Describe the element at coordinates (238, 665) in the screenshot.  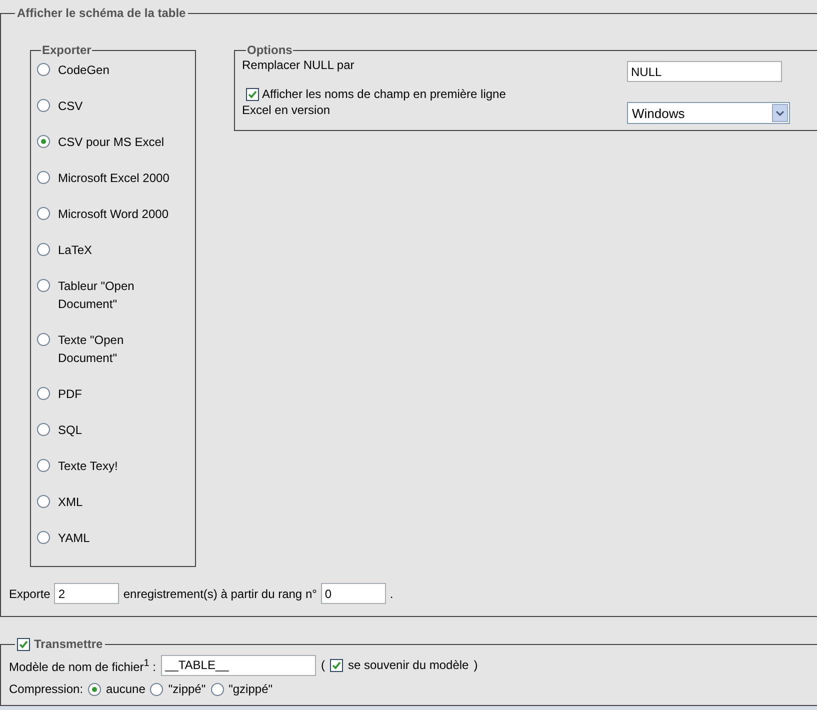
I see `filename-template-field: __TABLE__` at that location.